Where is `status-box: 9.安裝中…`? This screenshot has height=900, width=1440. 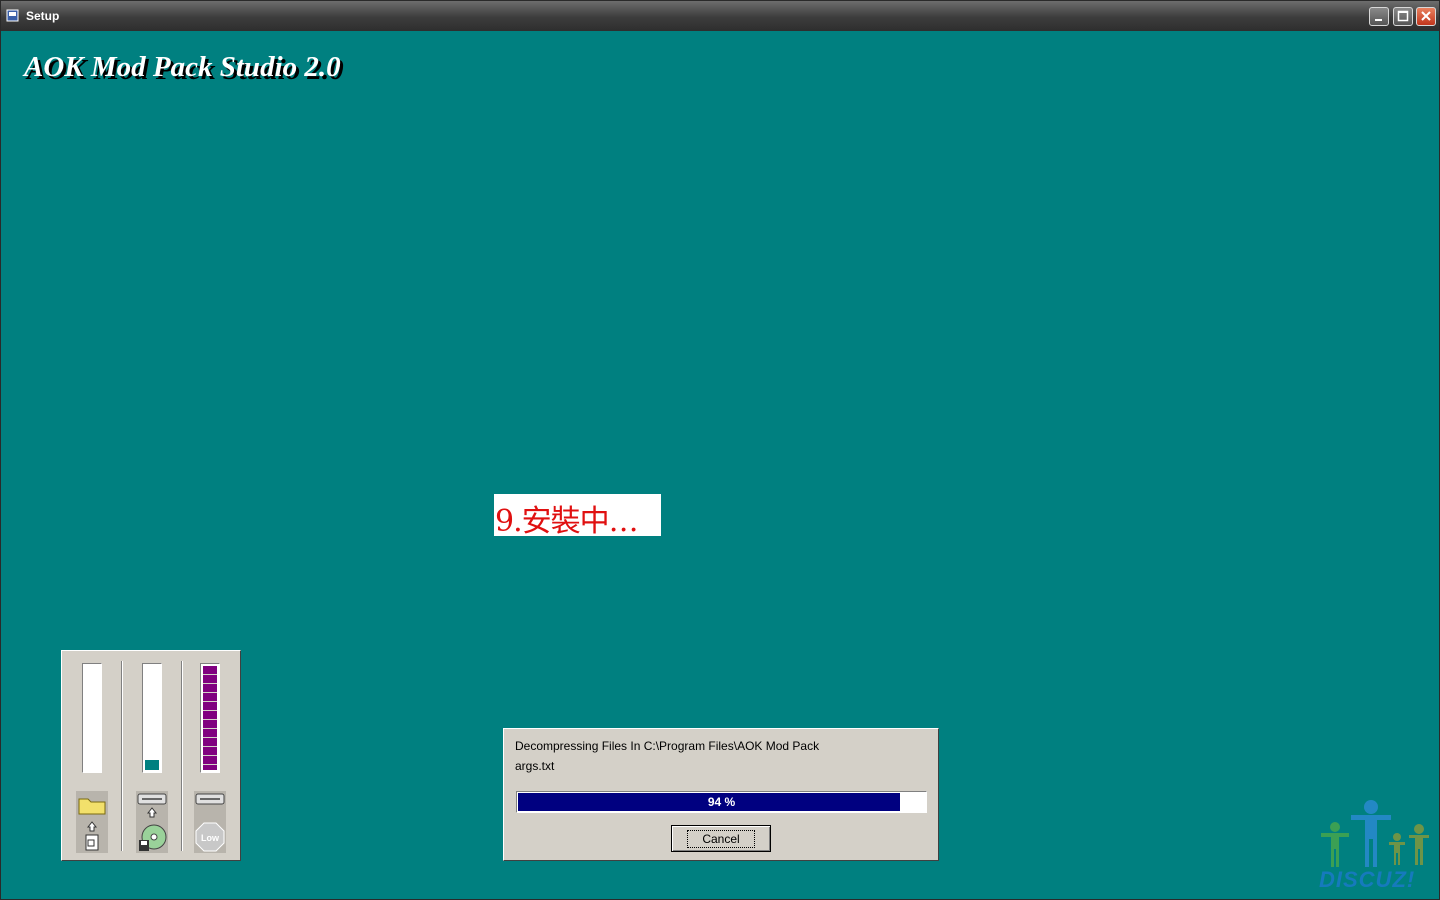
status-box: 9.安裝中… is located at coordinates (577, 516).